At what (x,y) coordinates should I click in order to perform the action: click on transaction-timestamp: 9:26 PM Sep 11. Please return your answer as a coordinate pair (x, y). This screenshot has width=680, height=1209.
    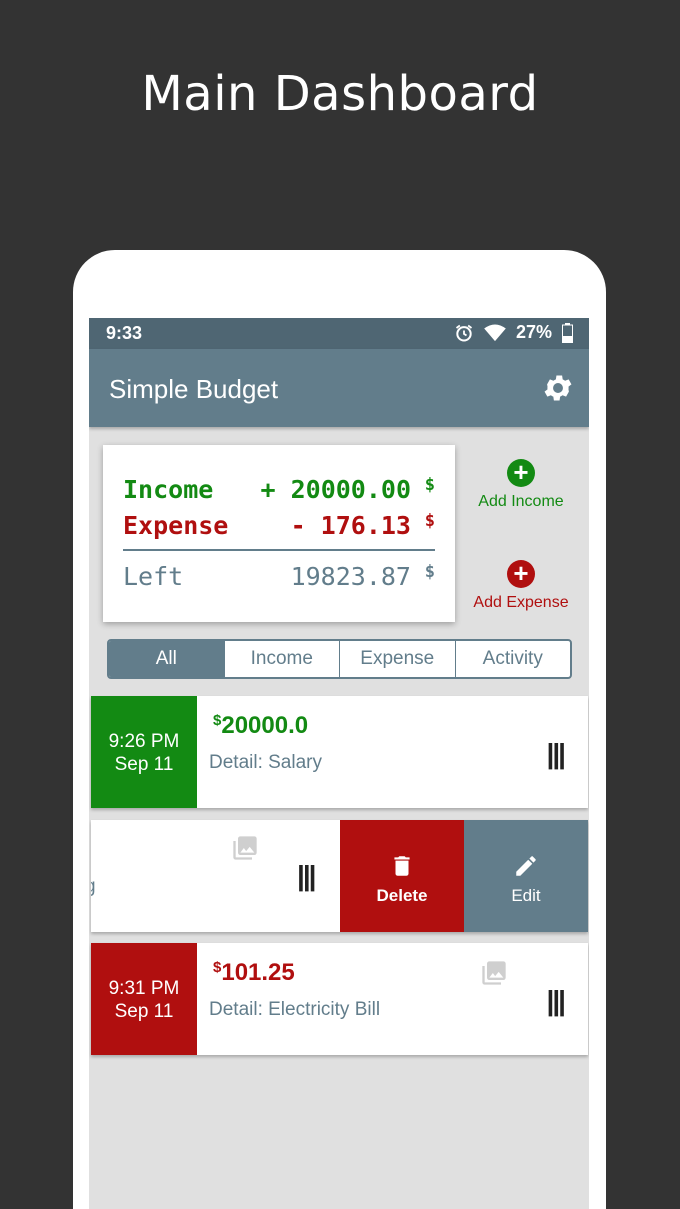
    Looking at the image, I should click on (144, 752).